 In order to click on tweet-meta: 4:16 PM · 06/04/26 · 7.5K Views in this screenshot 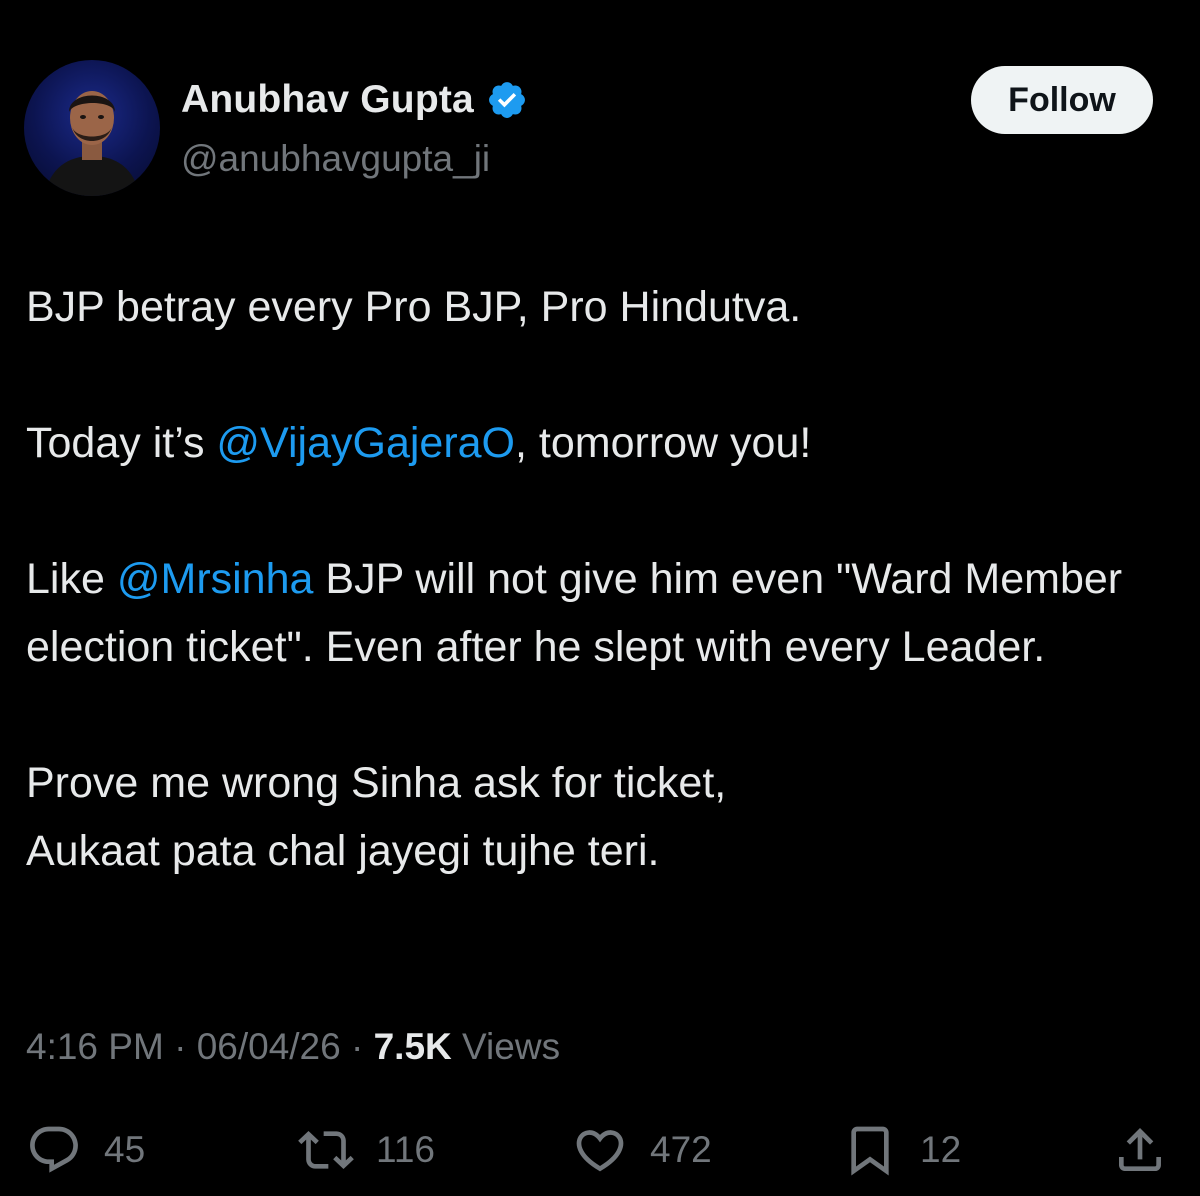, I will do `click(293, 1047)`.